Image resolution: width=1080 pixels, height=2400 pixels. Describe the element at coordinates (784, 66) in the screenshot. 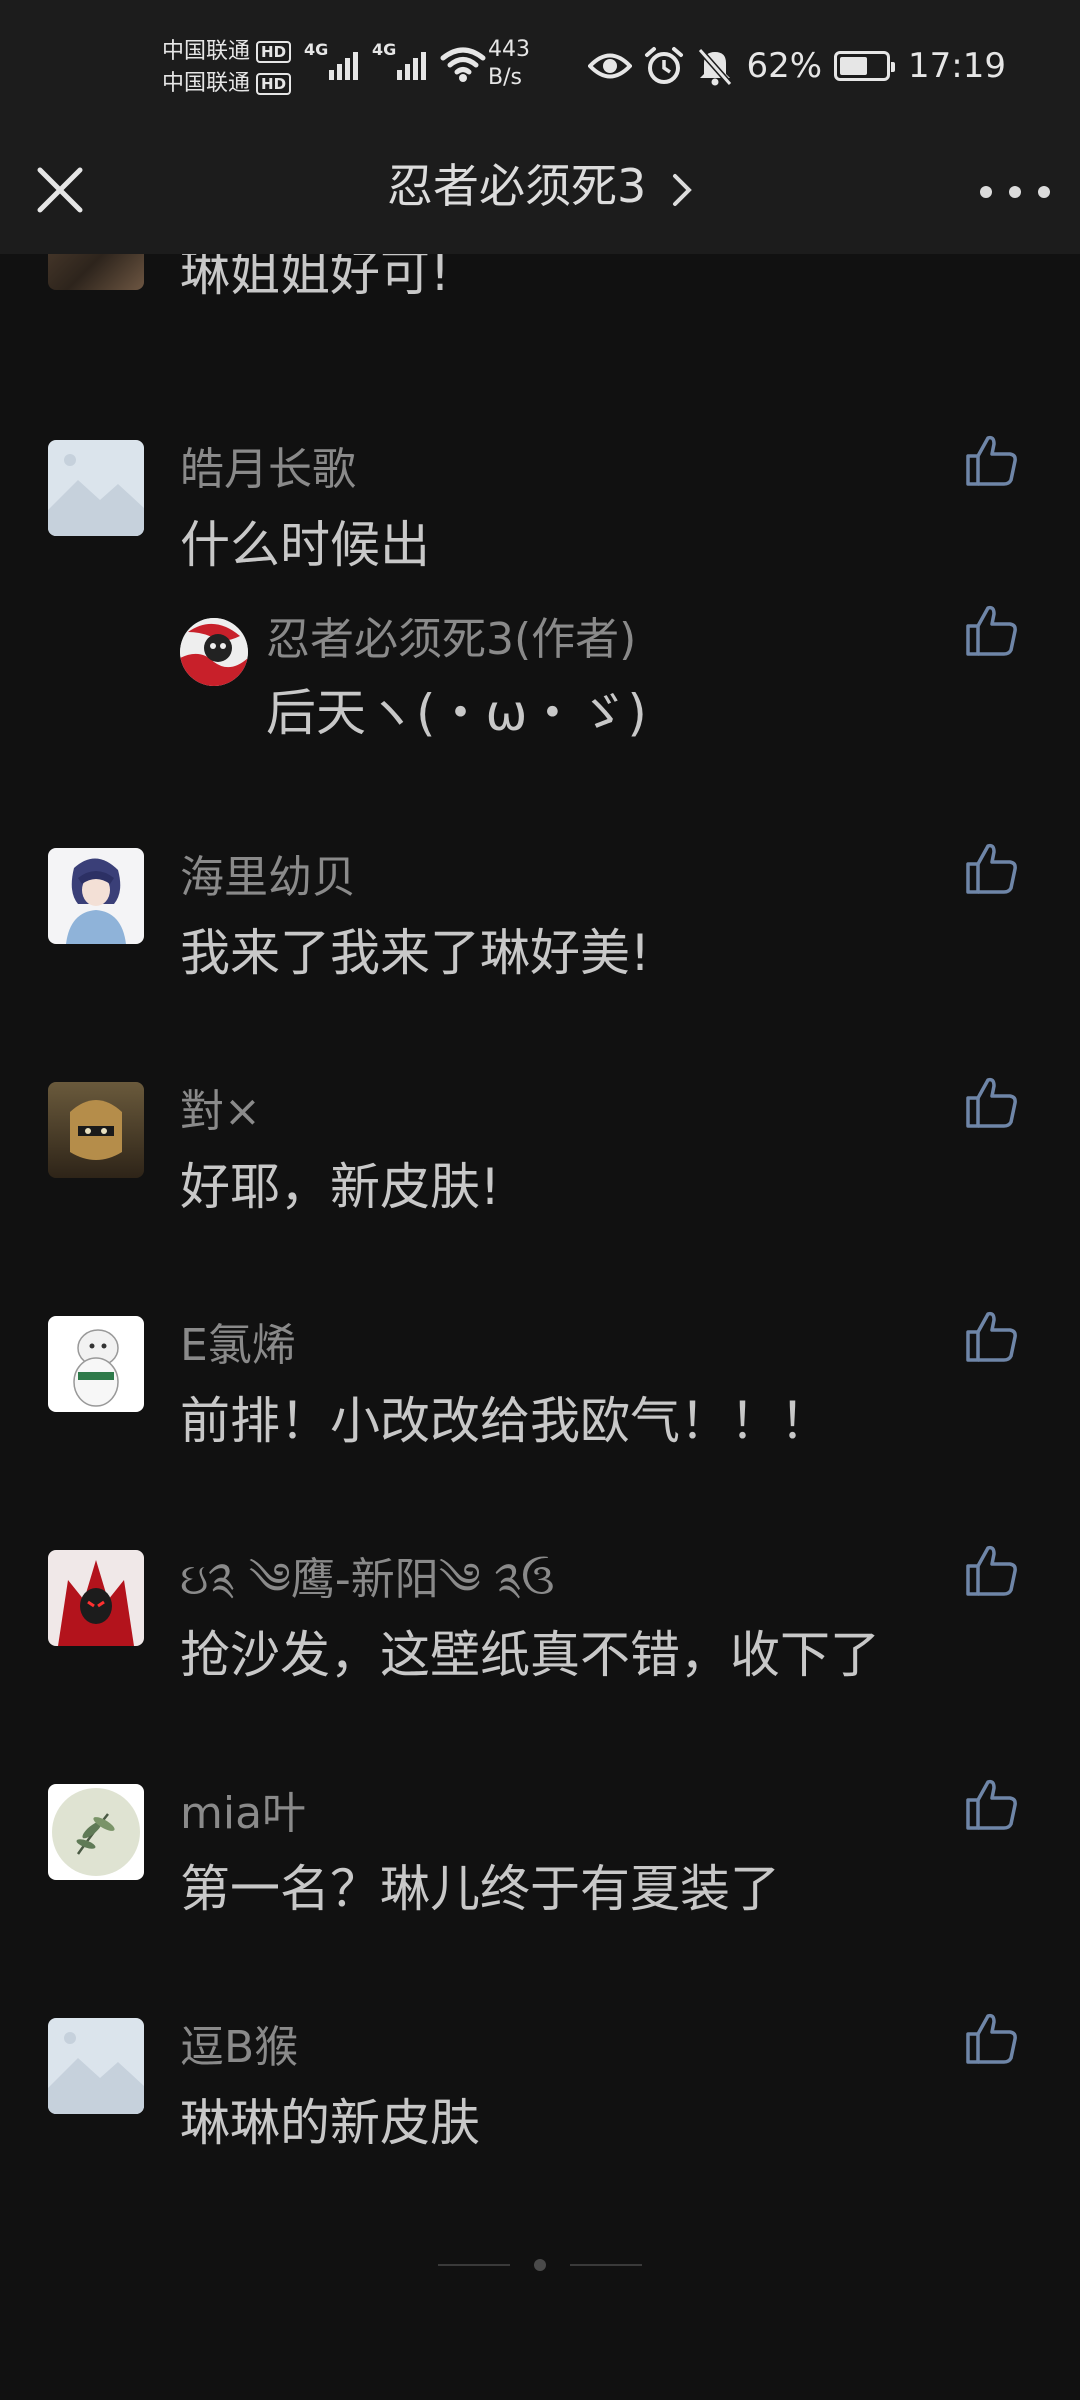

I see `battery-percent: 62%` at that location.